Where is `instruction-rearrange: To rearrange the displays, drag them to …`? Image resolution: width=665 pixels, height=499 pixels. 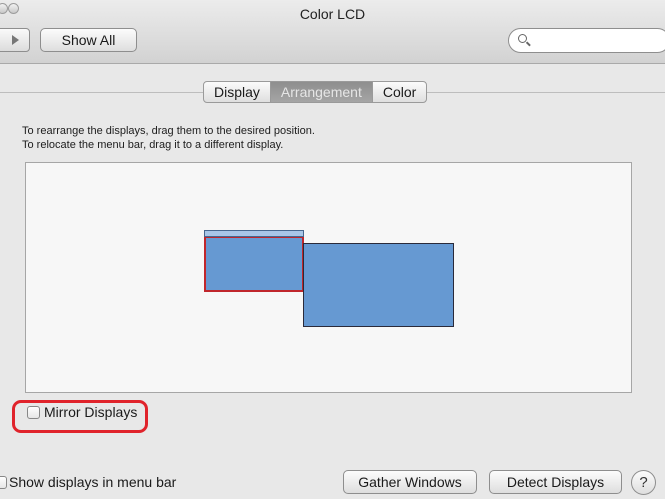 instruction-rearrange: To rearrange the displays, drag them to … is located at coordinates (168, 131).